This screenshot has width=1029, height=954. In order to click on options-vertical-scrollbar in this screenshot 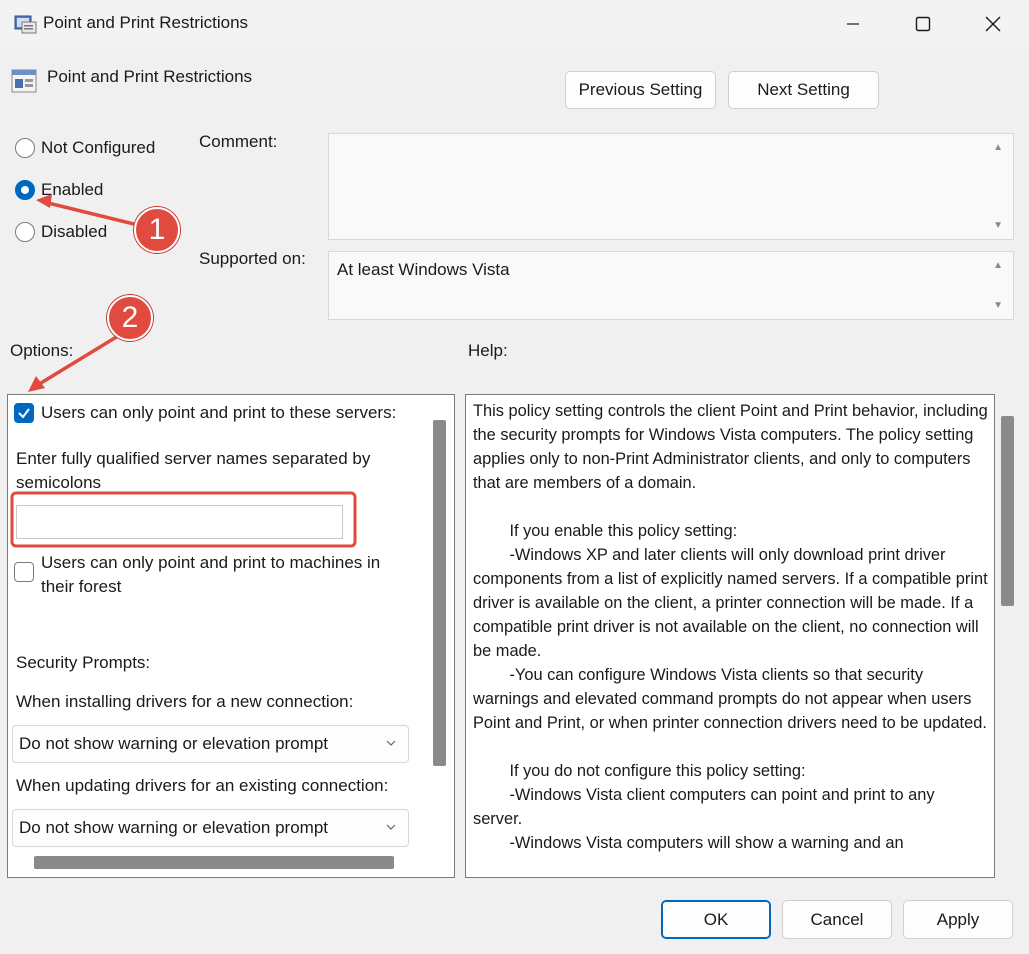, I will do `click(439, 593)`.